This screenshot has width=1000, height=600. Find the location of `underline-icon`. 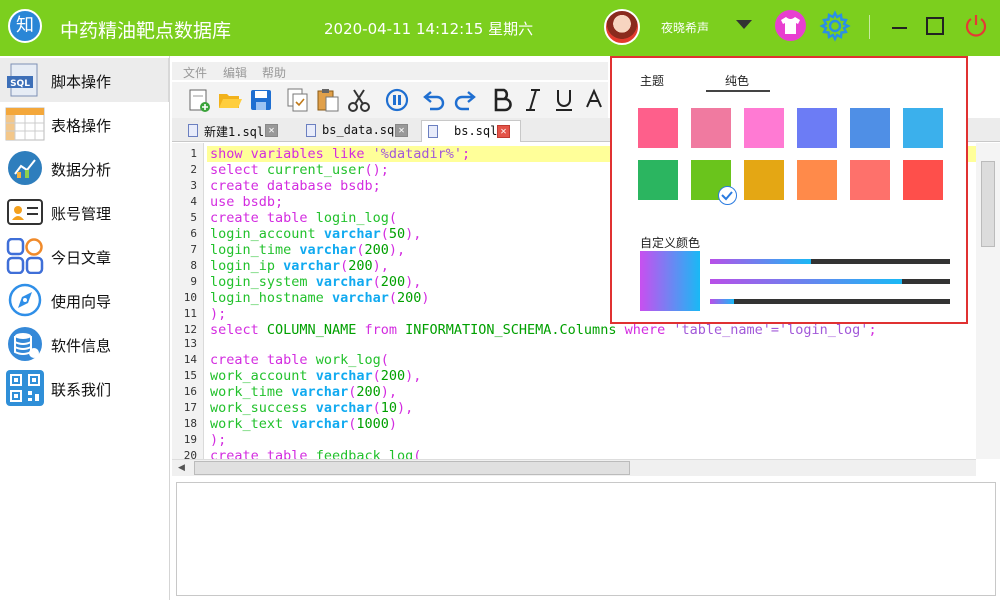

underline-icon is located at coordinates (564, 100).